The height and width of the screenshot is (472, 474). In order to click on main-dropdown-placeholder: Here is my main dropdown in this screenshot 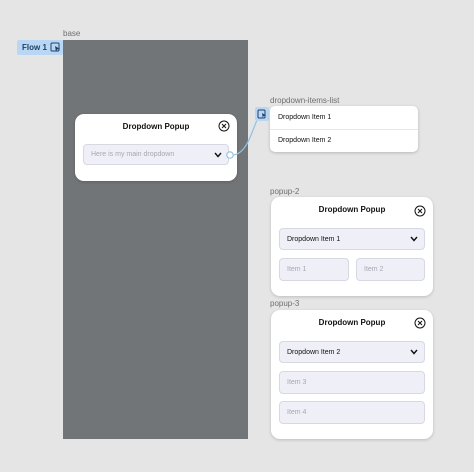, I will do `click(133, 154)`.